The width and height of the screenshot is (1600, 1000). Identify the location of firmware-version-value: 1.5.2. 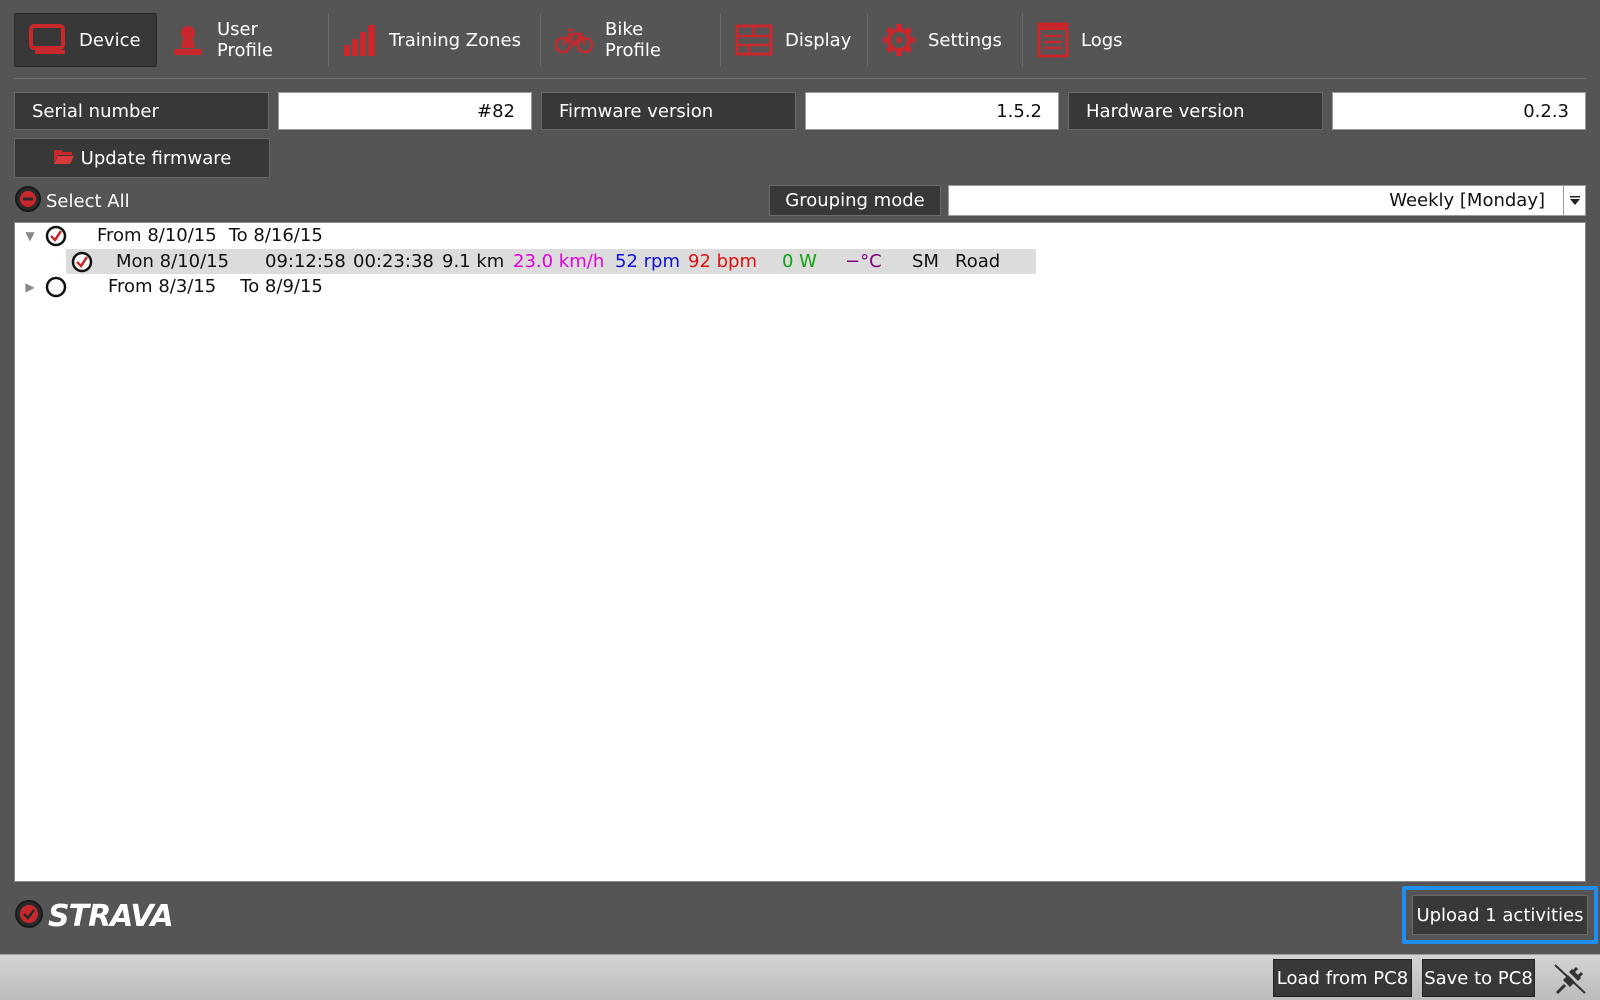
(931, 111).